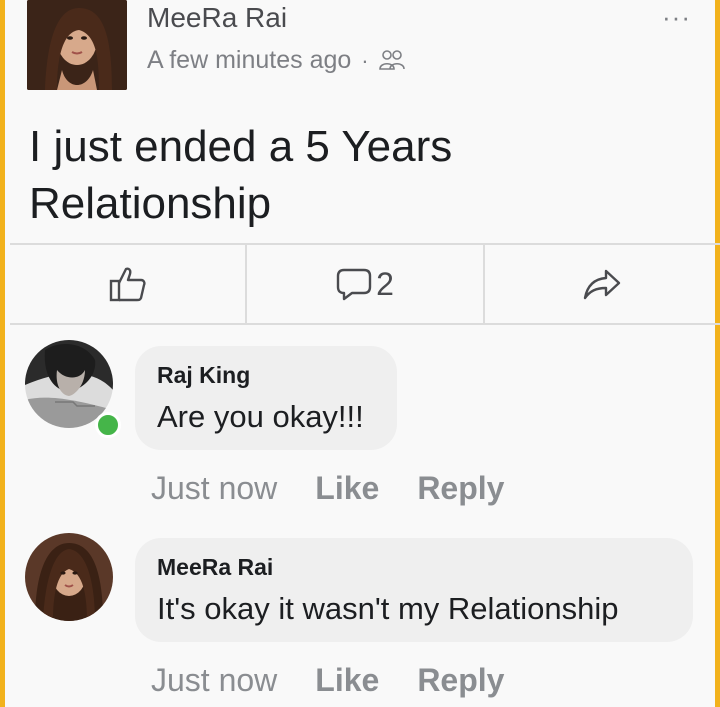  I want to click on online-status-dot, so click(108, 425).